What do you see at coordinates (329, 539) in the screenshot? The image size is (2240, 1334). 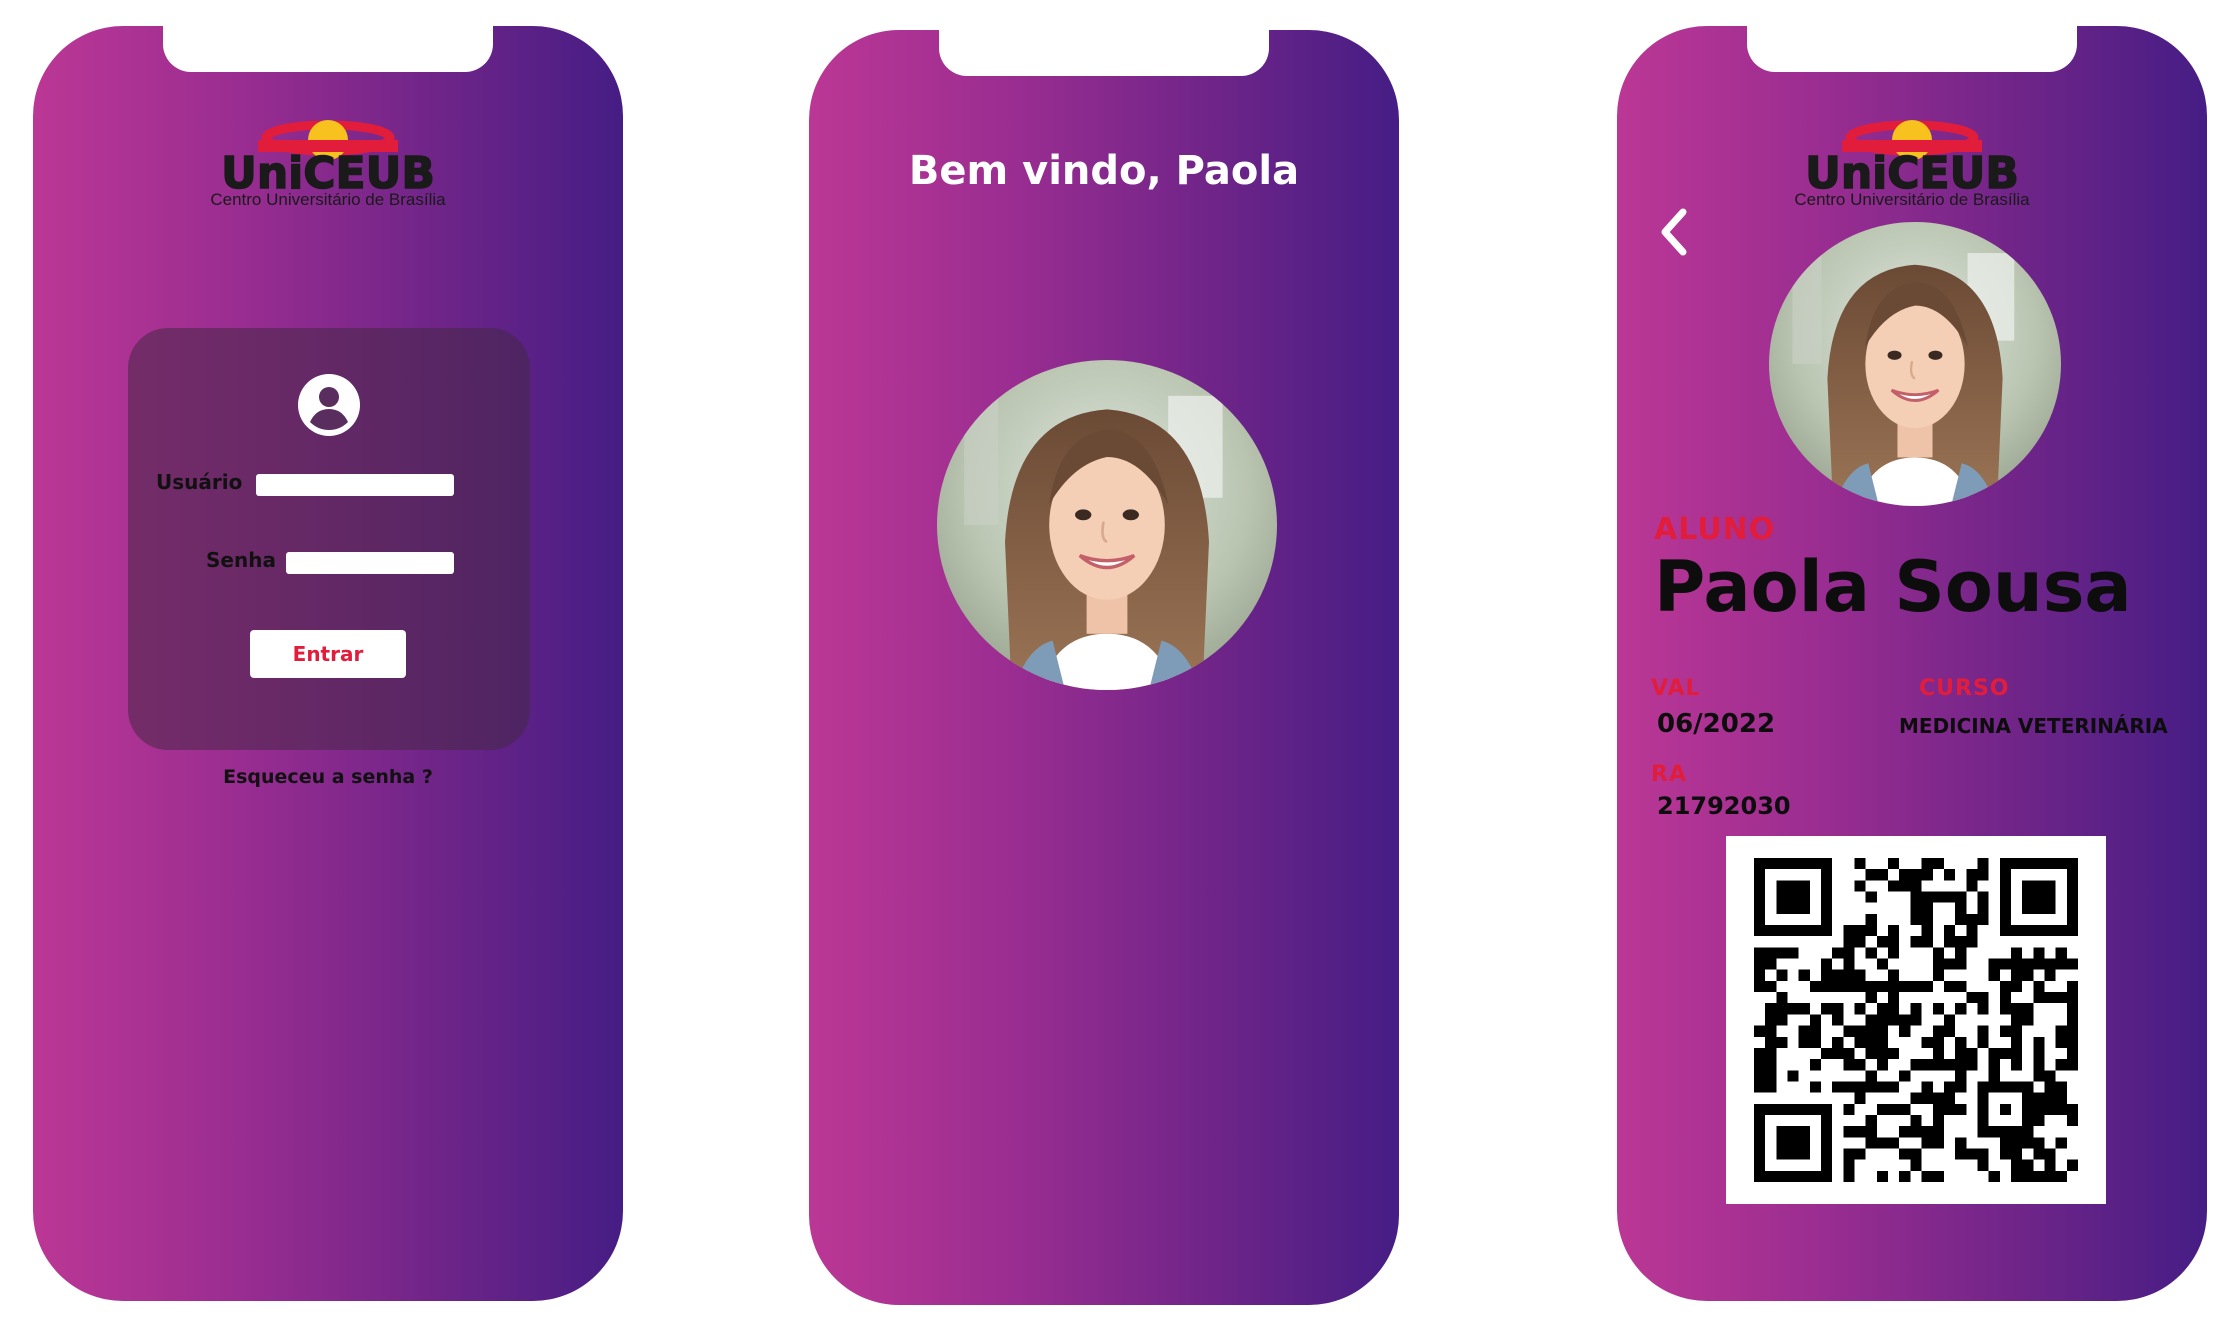 I see `login-panel: Usuário Senha Entrar` at bounding box center [329, 539].